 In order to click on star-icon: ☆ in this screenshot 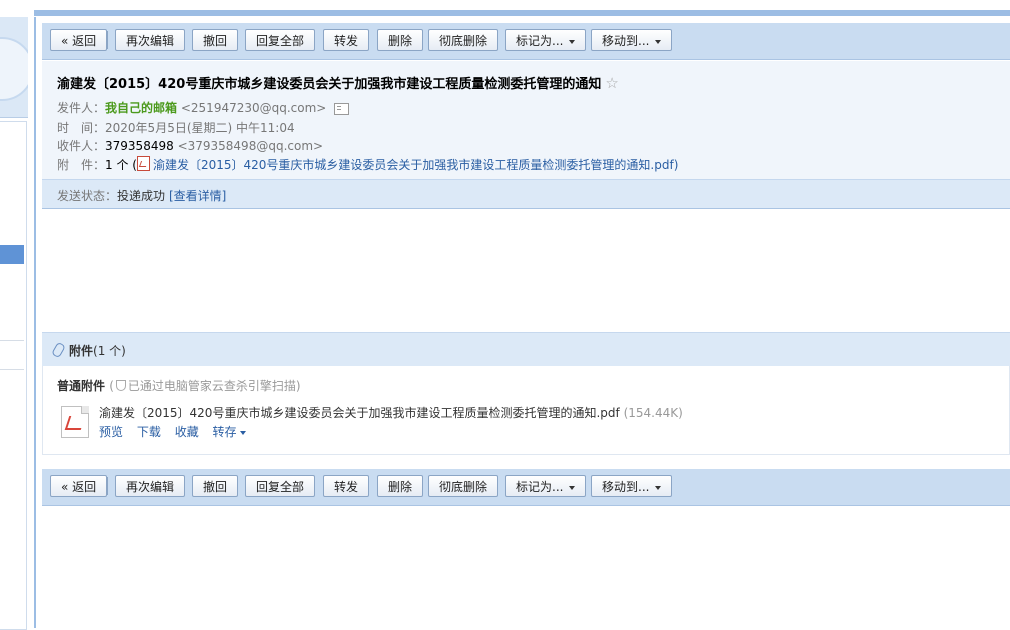, I will do `click(611, 83)`.